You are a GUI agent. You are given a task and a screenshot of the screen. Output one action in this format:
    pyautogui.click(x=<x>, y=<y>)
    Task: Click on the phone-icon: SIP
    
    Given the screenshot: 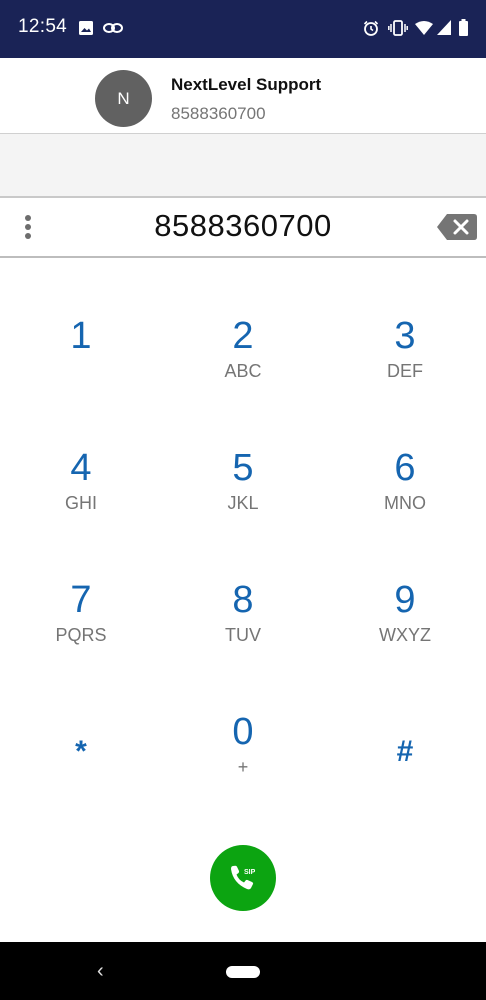 What is the action you would take?
    pyautogui.click(x=243, y=877)
    